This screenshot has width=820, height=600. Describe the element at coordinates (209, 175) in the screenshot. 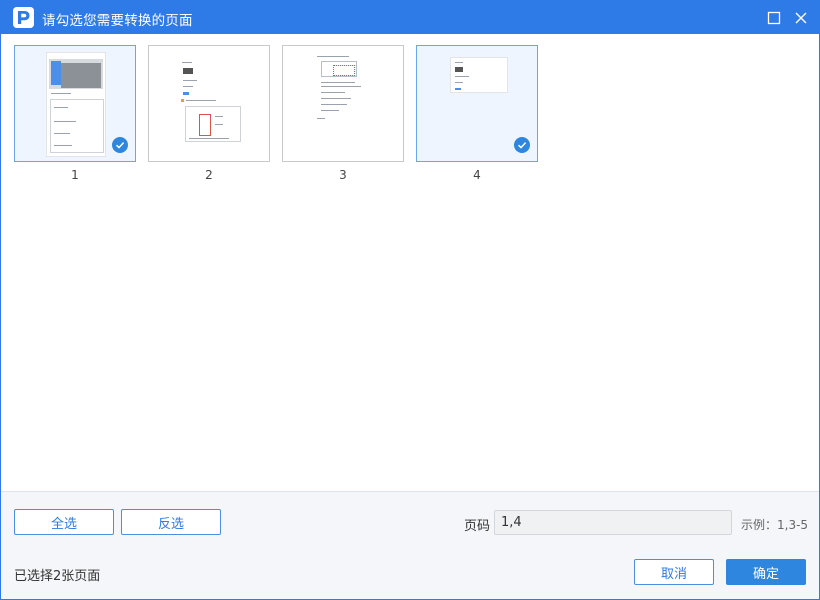

I see `page-number-label: 2` at that location.